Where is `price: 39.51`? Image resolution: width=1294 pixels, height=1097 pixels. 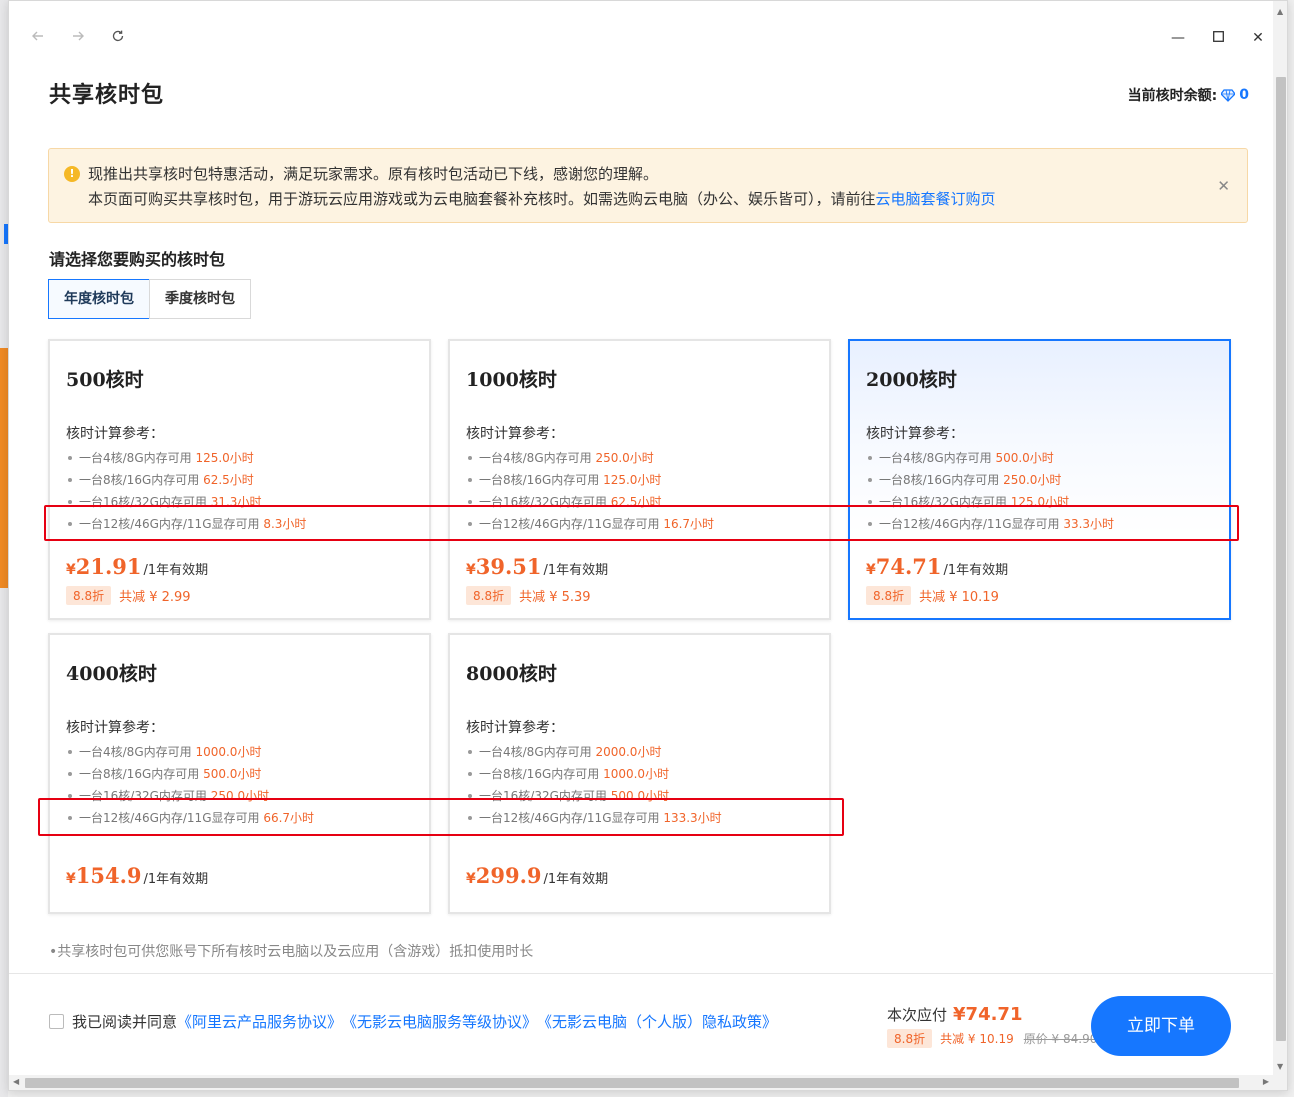
price: 39.51 is located at coordinates (508, 566).